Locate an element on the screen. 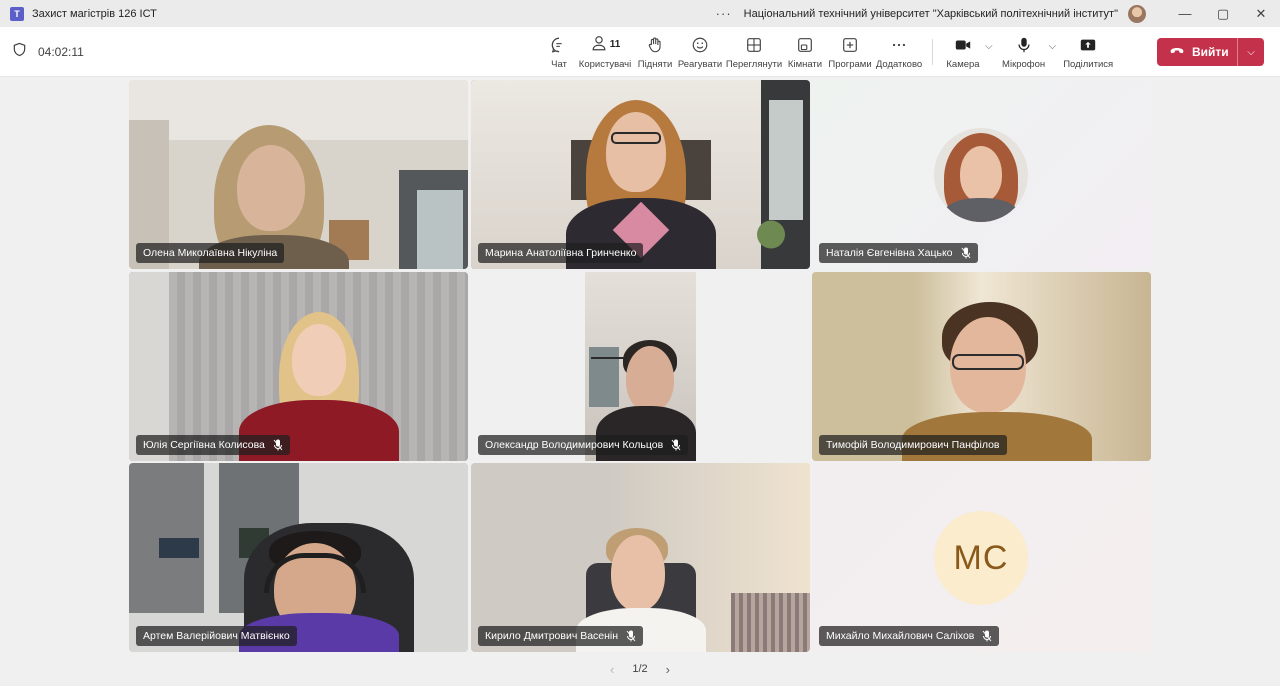 This screenshot has width=1280, height=686. shield-icon is located at coordinates (19, 52).